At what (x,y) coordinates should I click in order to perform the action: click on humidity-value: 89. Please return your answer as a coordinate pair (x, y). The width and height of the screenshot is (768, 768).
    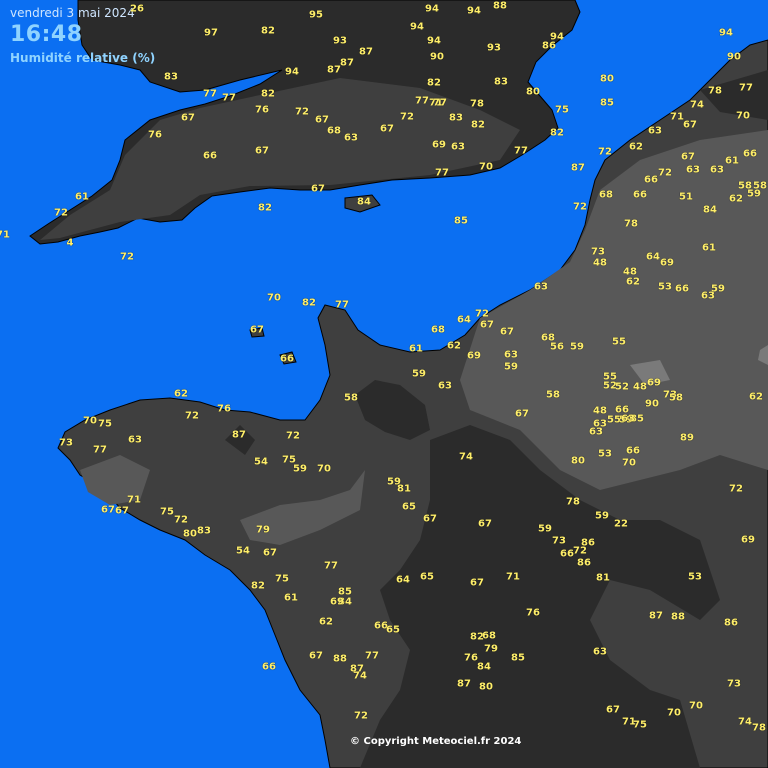
    Looking at the image, I should click on (687, 438).